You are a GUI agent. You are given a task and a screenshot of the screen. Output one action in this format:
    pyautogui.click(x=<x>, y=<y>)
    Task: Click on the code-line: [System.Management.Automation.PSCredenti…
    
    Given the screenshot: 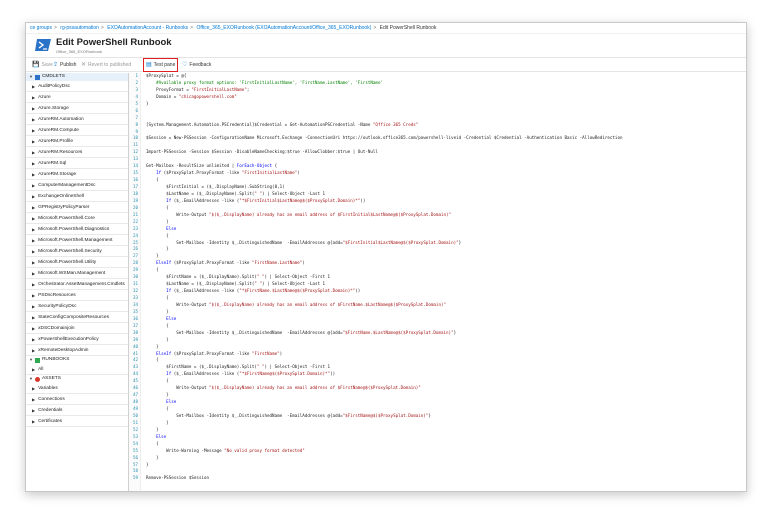 What is the action you would take?
    pyautogui.click(x=444, y=125)
    